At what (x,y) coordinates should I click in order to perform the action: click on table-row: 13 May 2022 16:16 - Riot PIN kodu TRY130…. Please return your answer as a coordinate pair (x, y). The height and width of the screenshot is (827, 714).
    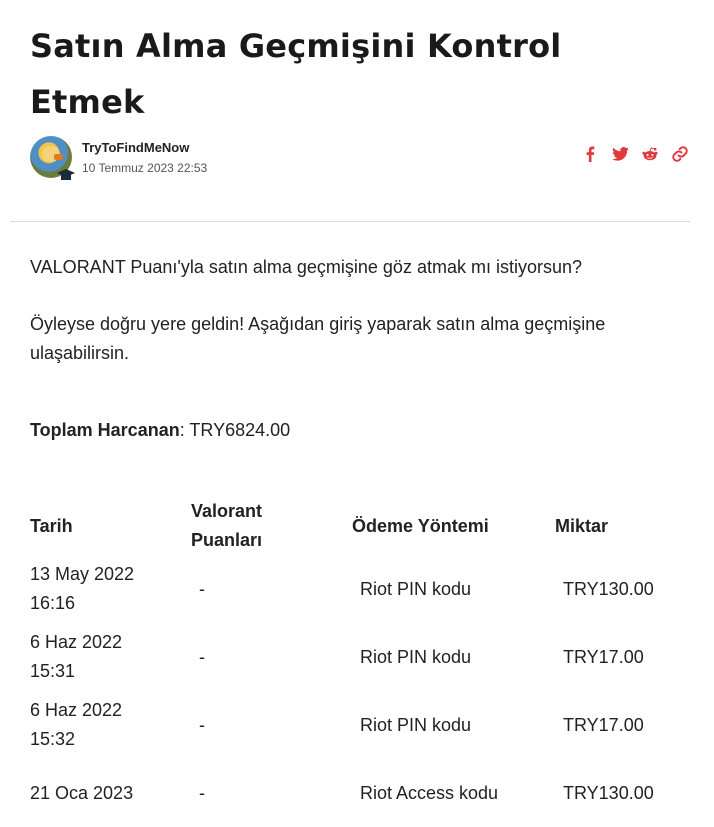
    Looking at the image, I should click on (357, 589).